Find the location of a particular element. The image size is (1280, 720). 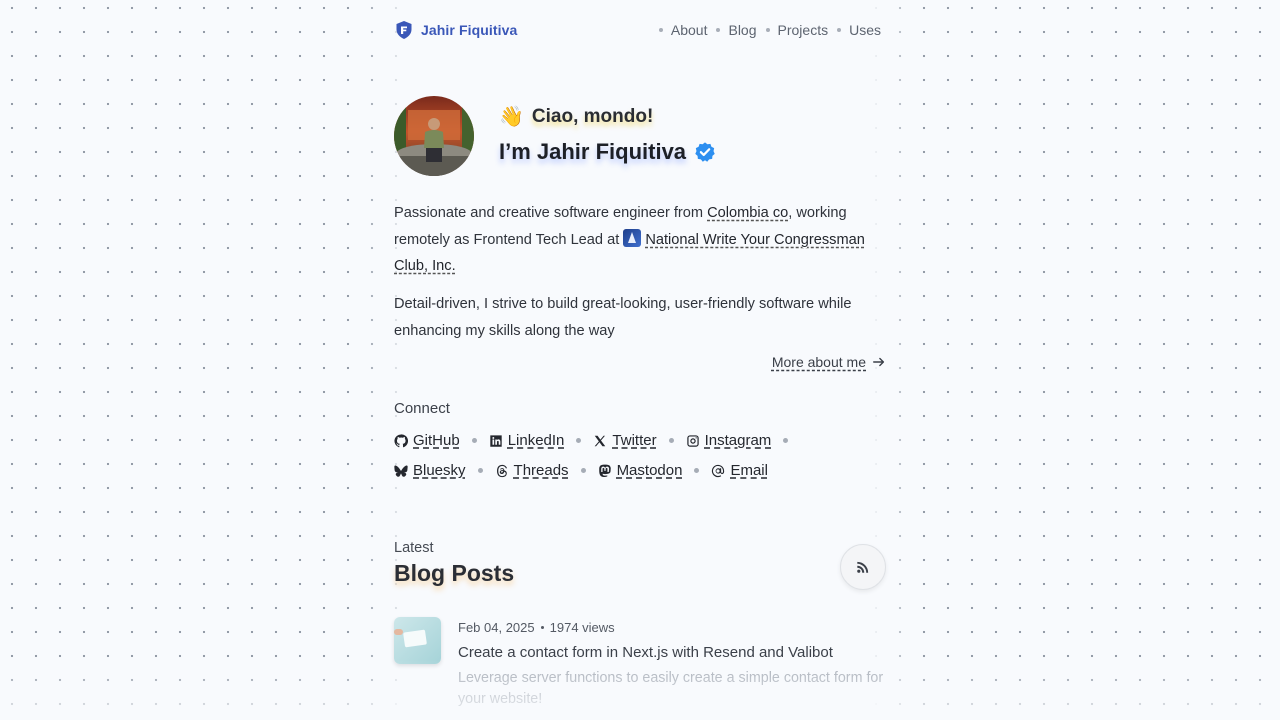

more-about-label: More about me is located at coordinates (818, 362).